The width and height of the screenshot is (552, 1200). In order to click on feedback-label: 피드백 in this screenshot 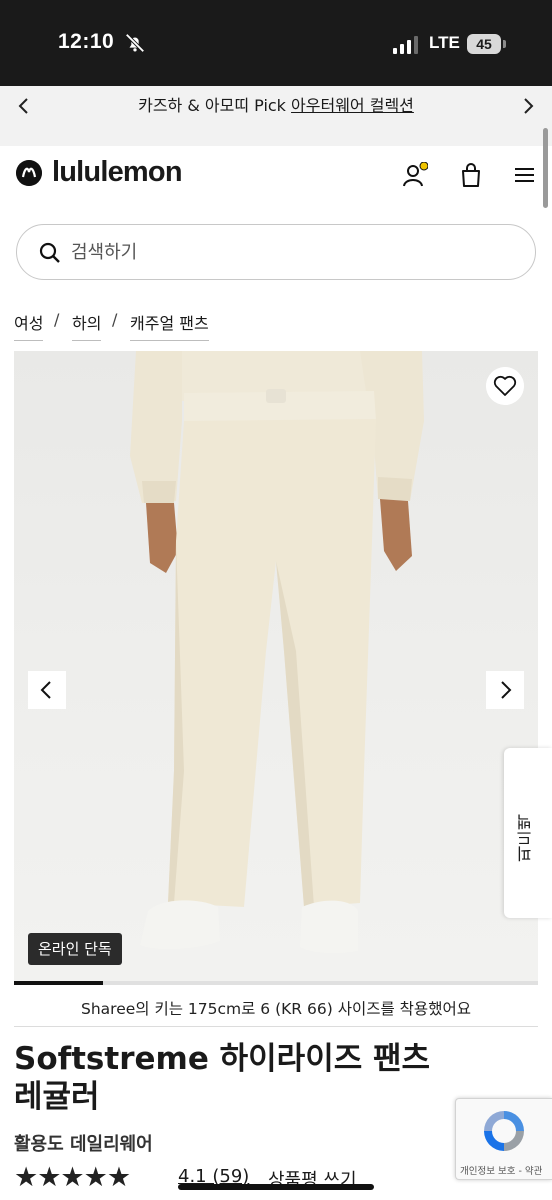, I will do `click(525, 838)`.